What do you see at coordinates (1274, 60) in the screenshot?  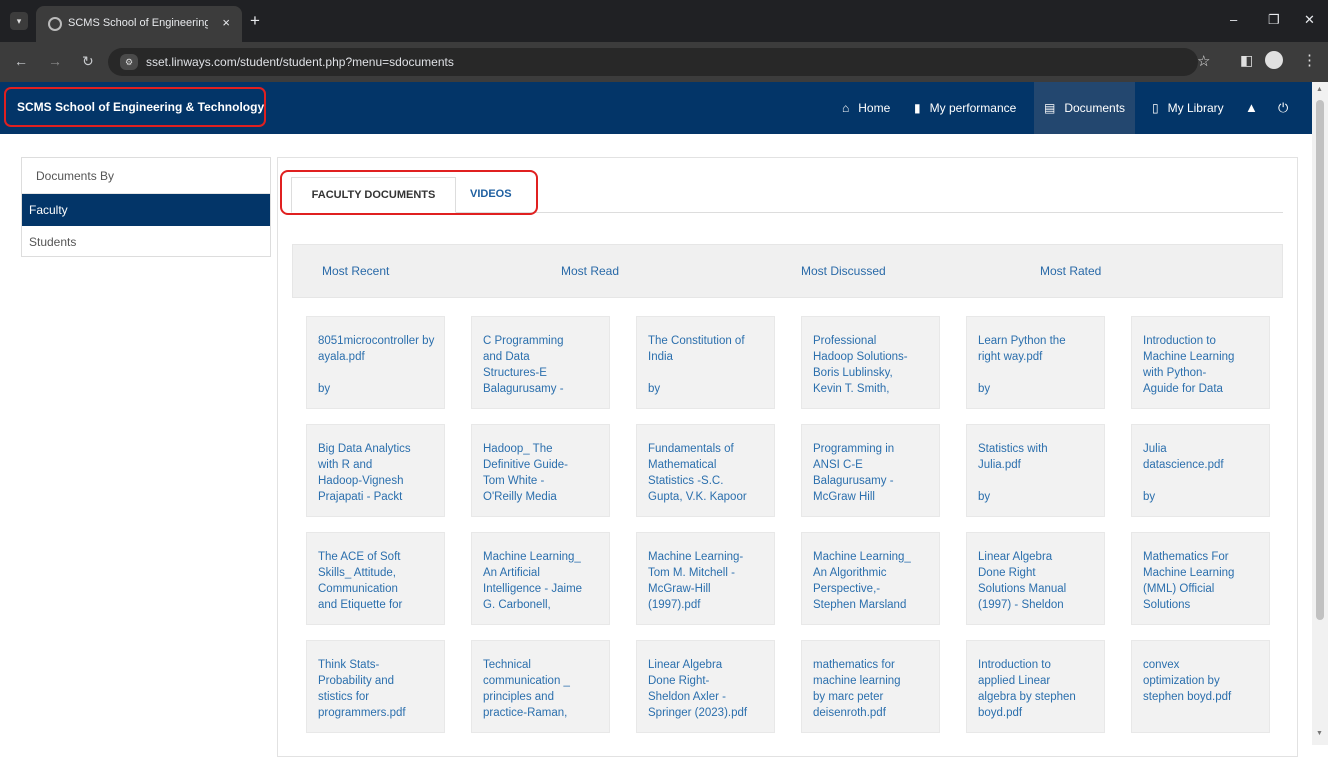 I see `profile-icon` at bounding box center [1274, 60].